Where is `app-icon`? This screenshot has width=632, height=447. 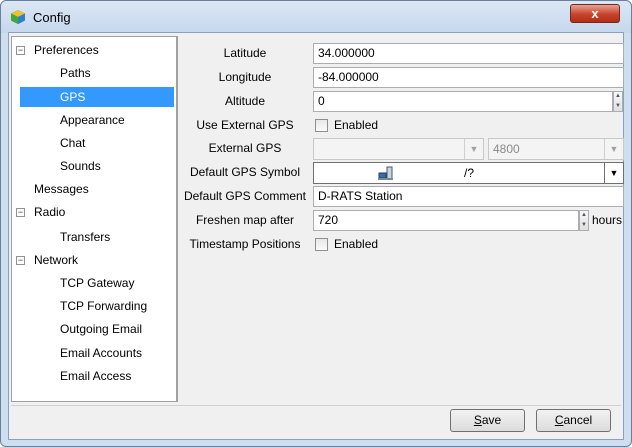
app-icon is located at coordinates (18, 17).